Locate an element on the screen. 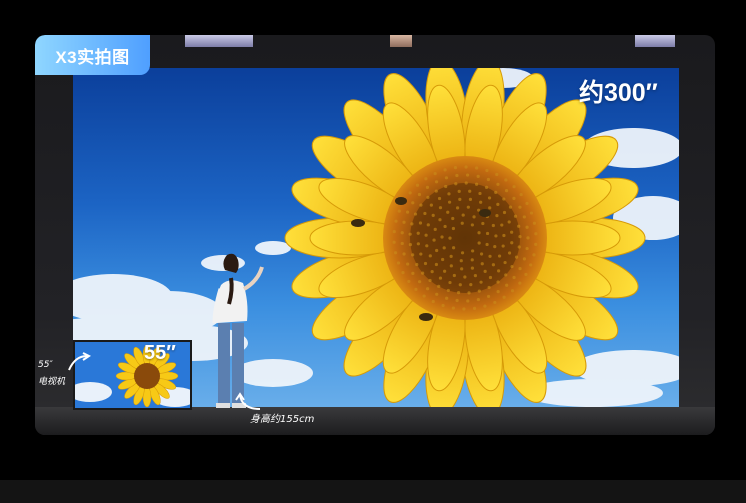  height-annotation: 身高约155cm is located at coordinates (282, 419).